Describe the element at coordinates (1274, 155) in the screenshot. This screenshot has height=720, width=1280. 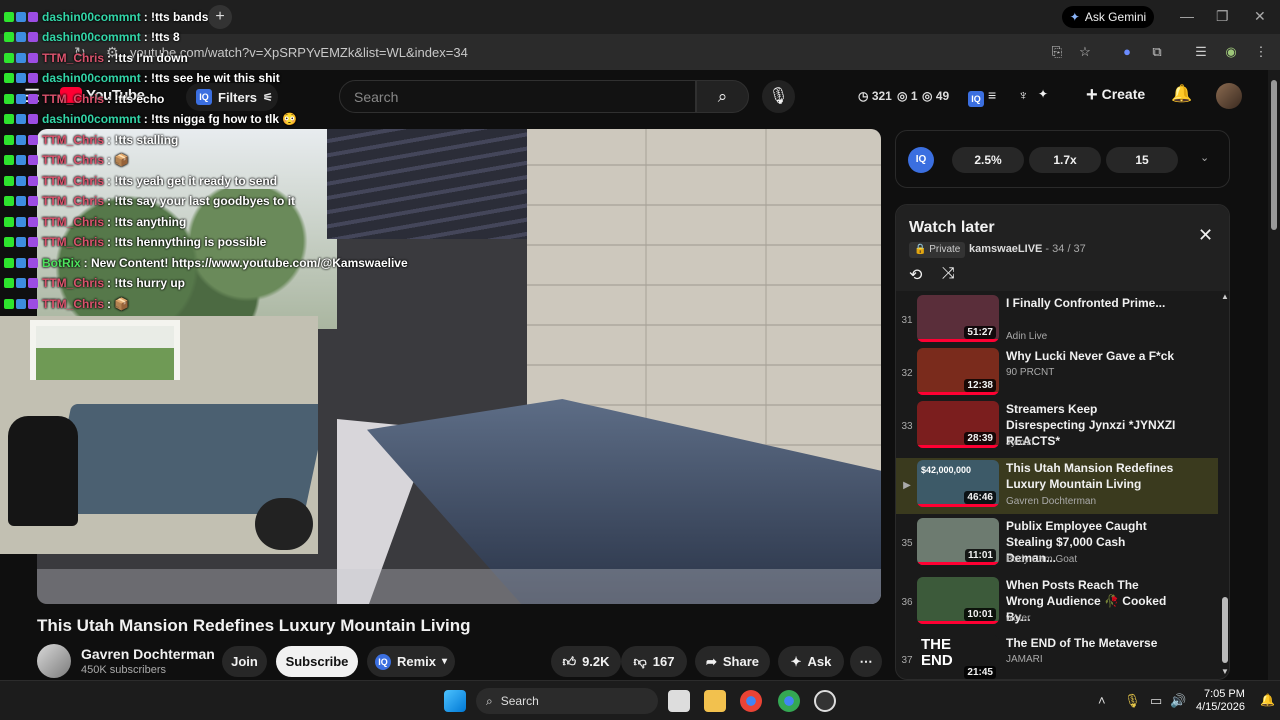
I see `page-scrollbar-thumb` at that location.